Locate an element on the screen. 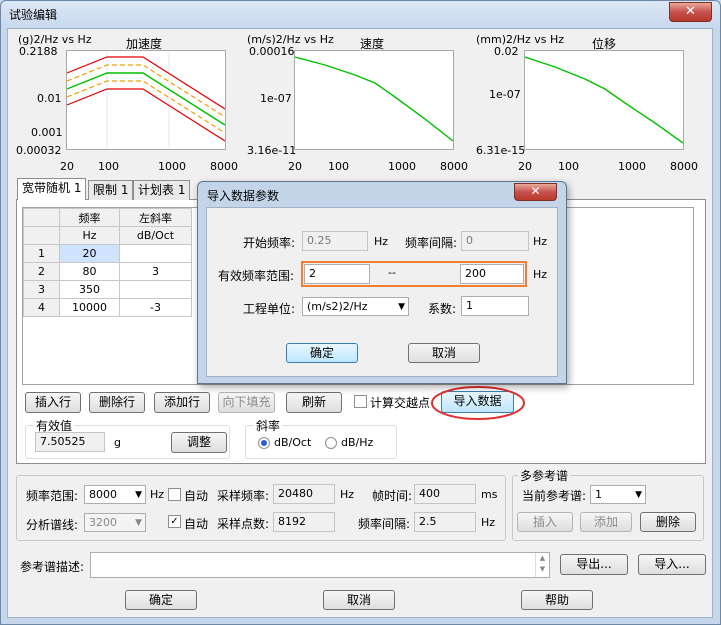 The height and width of the screenshot is (625, 721). range-to-field: 200 is located at coordinates (492, 274).